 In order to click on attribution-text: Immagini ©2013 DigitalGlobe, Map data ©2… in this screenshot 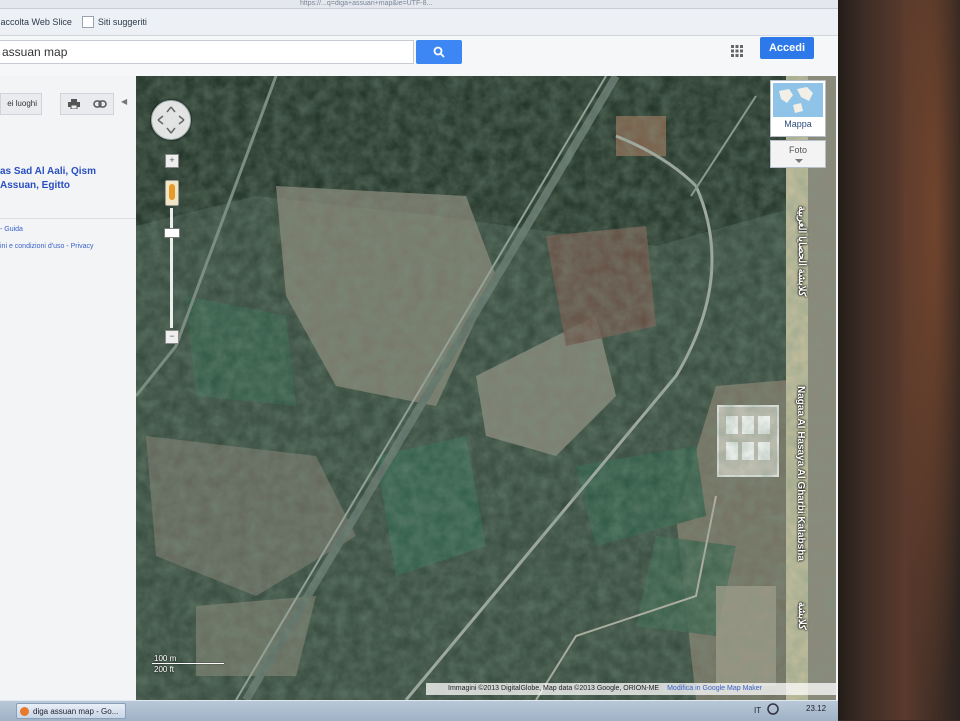, I will do `click(554, 688)`.